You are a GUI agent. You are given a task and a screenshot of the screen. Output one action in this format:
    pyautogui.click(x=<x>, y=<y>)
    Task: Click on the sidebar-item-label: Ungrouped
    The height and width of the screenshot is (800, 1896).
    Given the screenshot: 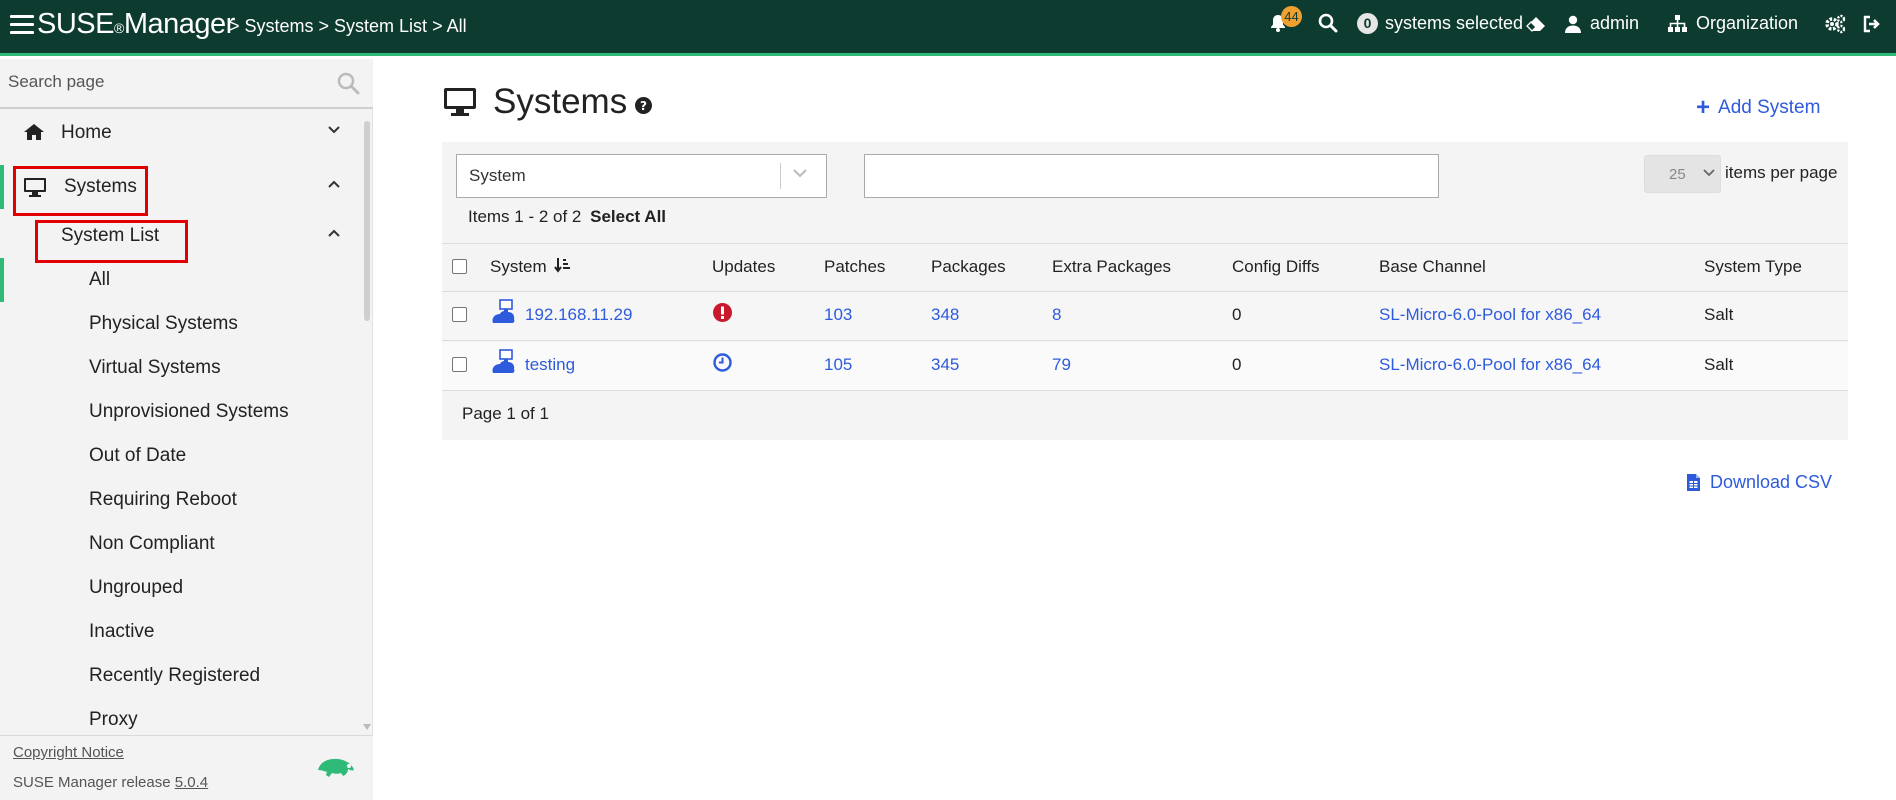 What is the action you would take?
    pyautogui.click(x=136, y=587)
    